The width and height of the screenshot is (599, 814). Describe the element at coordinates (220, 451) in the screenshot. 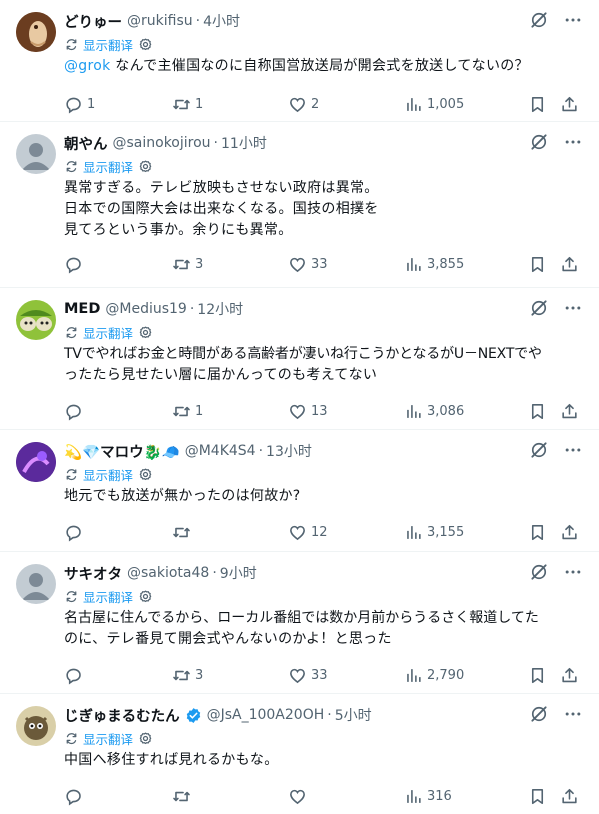

I see `user-handle: @M4K4S4` at that location.